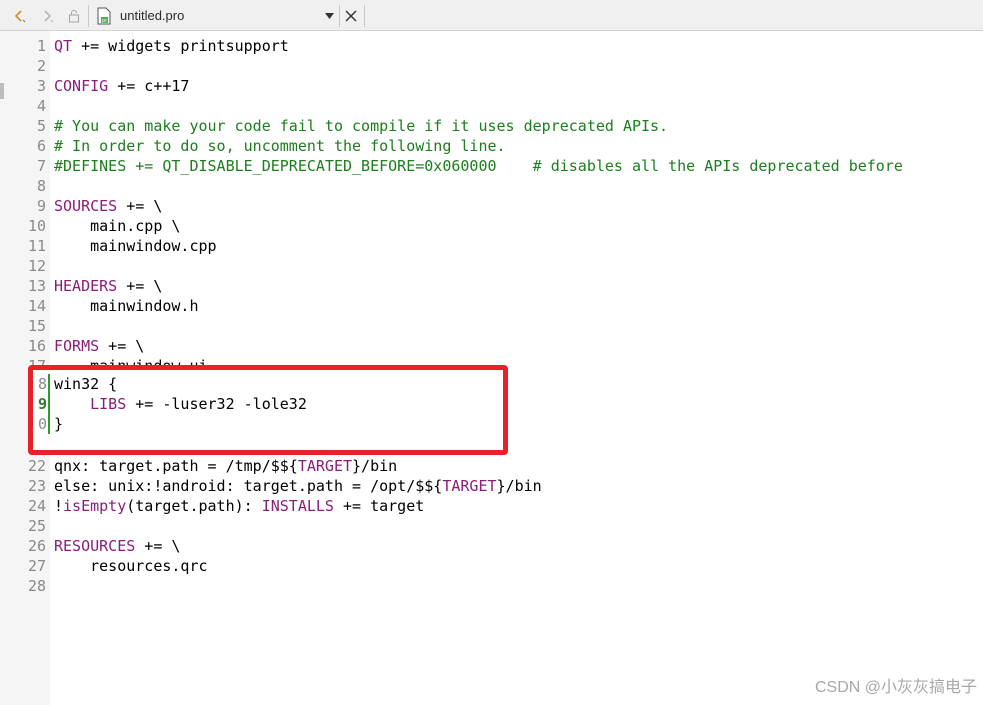 The height and width of the screenshot is (705, 983). I want to click on code-line: 15, so click(491, 326).